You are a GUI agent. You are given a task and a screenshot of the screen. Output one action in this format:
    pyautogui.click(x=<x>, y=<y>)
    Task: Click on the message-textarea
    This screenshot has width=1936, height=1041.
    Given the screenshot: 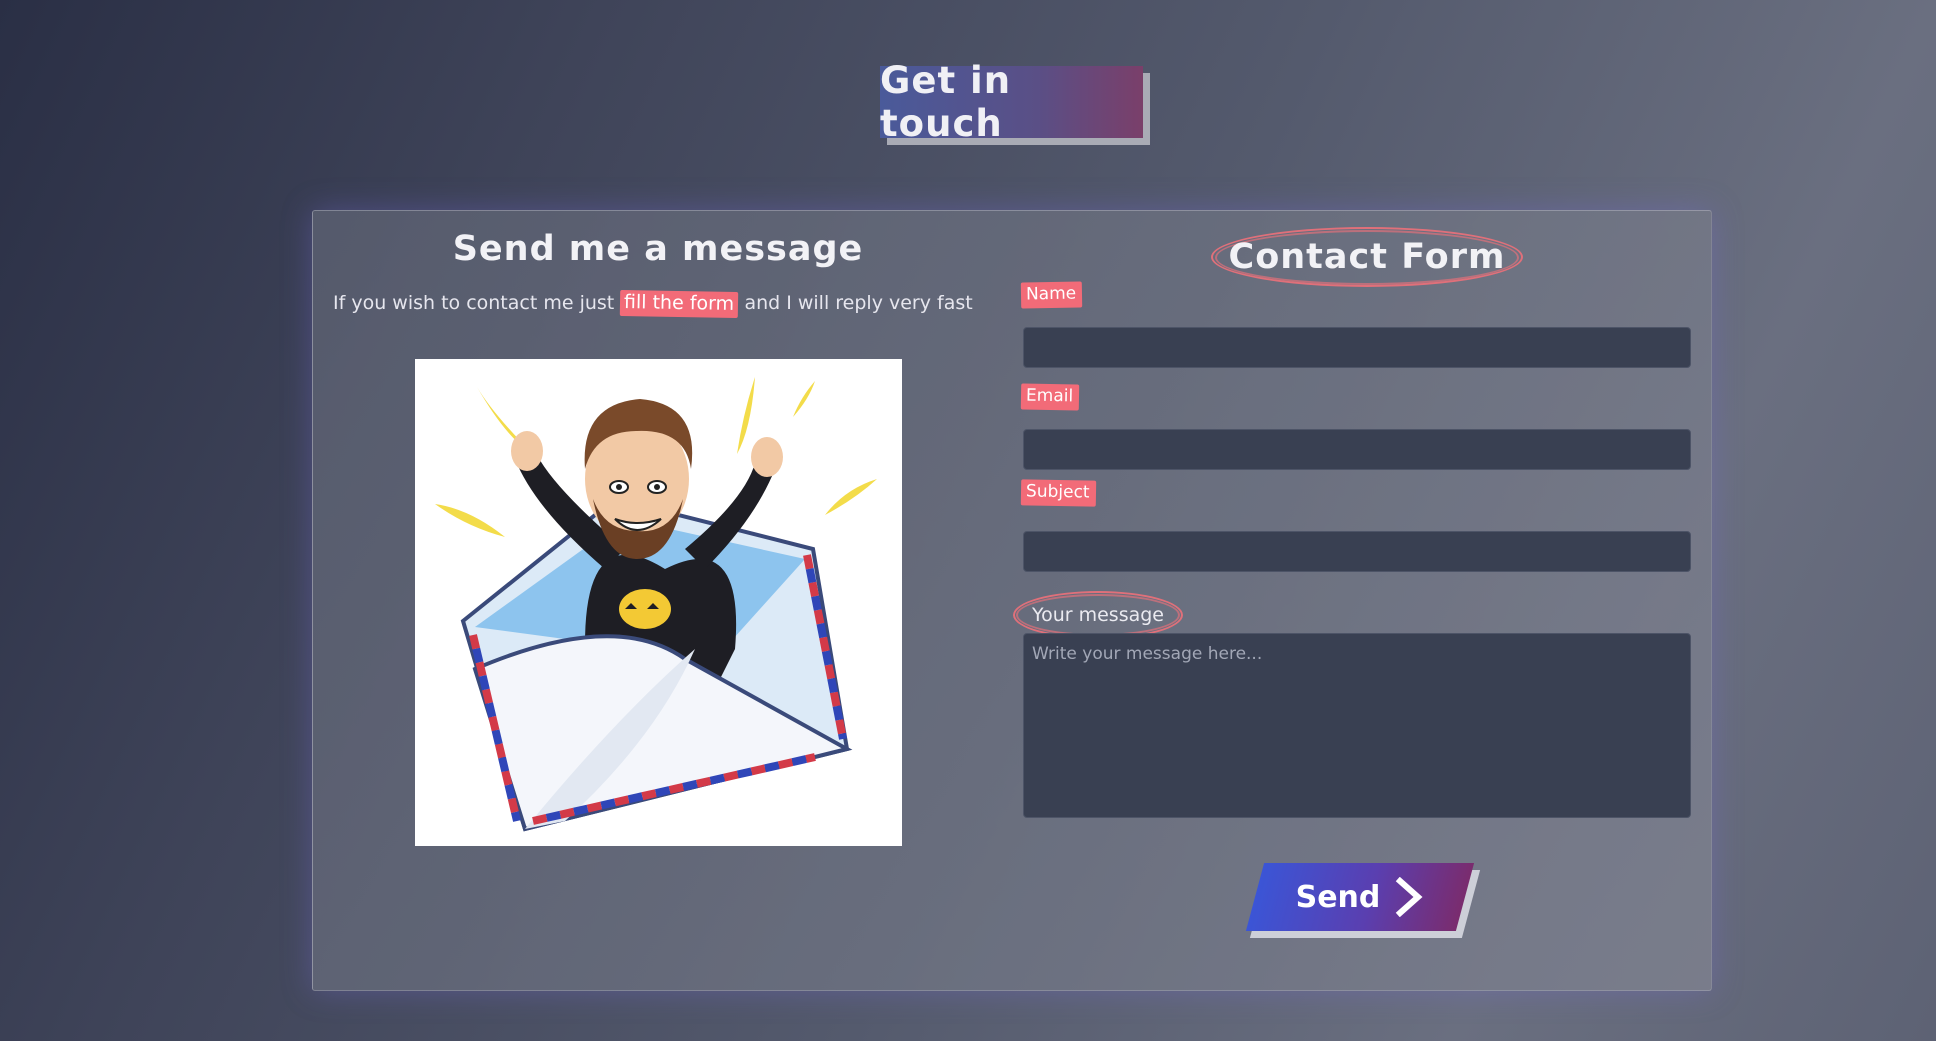 What is the action you would take?
    pyautogui.click(x=1357, y=725)
    